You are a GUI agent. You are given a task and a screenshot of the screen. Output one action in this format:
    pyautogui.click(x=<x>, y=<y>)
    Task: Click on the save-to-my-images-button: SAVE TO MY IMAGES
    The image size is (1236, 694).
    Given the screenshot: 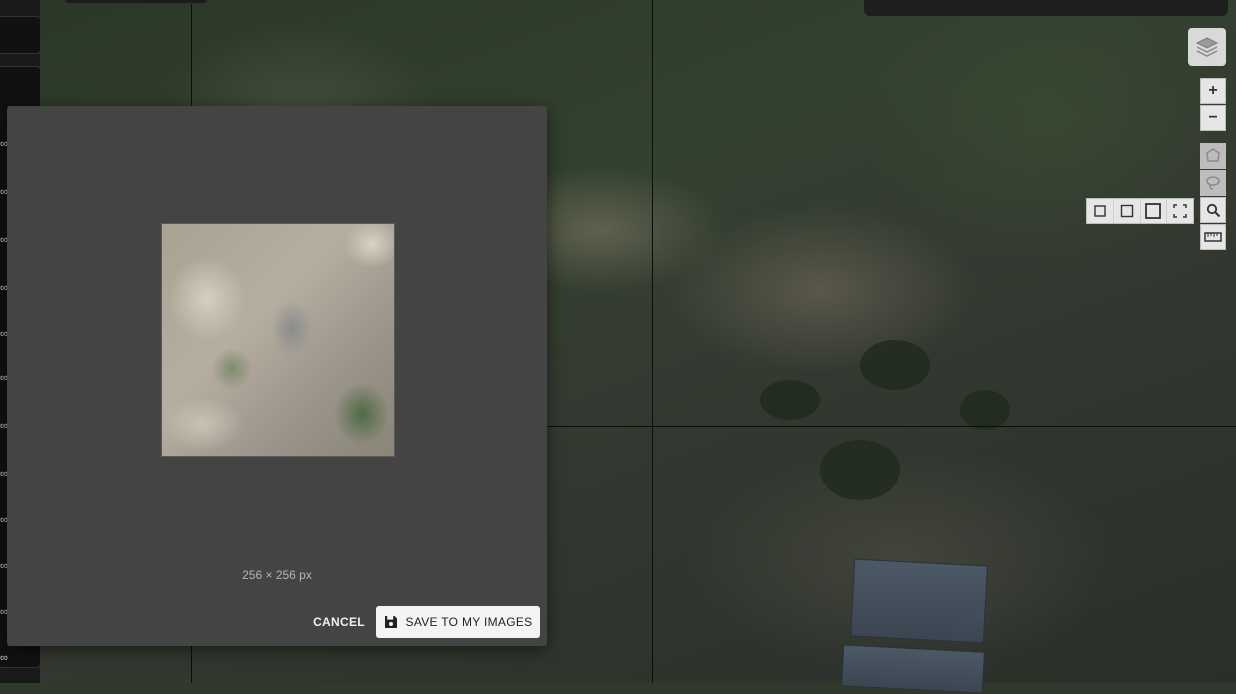 What is the action you would take?
    pyautogui.click(x=458, y=622)
    